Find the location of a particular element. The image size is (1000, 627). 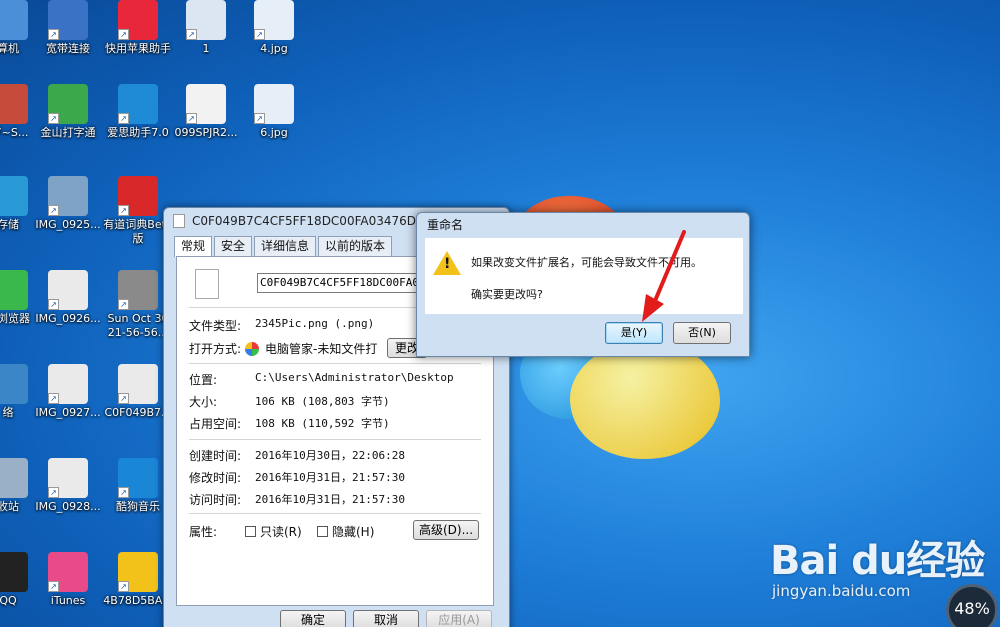

readonly-checkbox-row: 只读(R) is located at coordinates (273, 531).